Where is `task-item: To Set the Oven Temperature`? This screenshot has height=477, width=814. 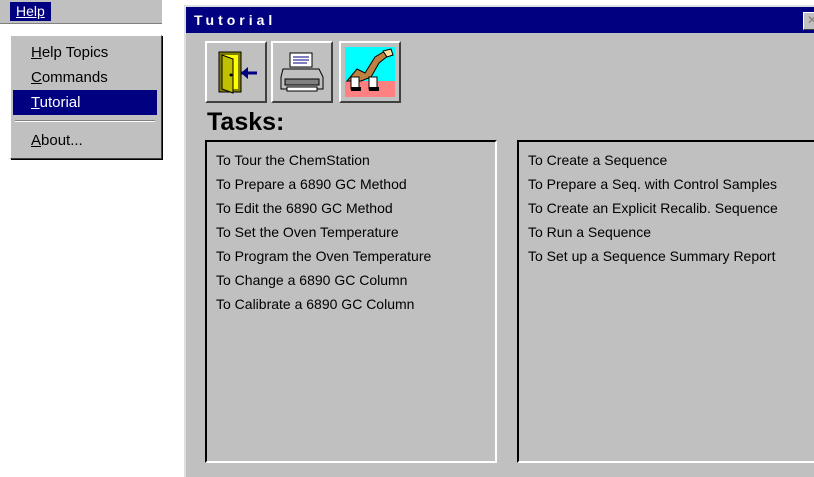 task-item: To Set the Oven Temperature is located at coordinates (351, 232).